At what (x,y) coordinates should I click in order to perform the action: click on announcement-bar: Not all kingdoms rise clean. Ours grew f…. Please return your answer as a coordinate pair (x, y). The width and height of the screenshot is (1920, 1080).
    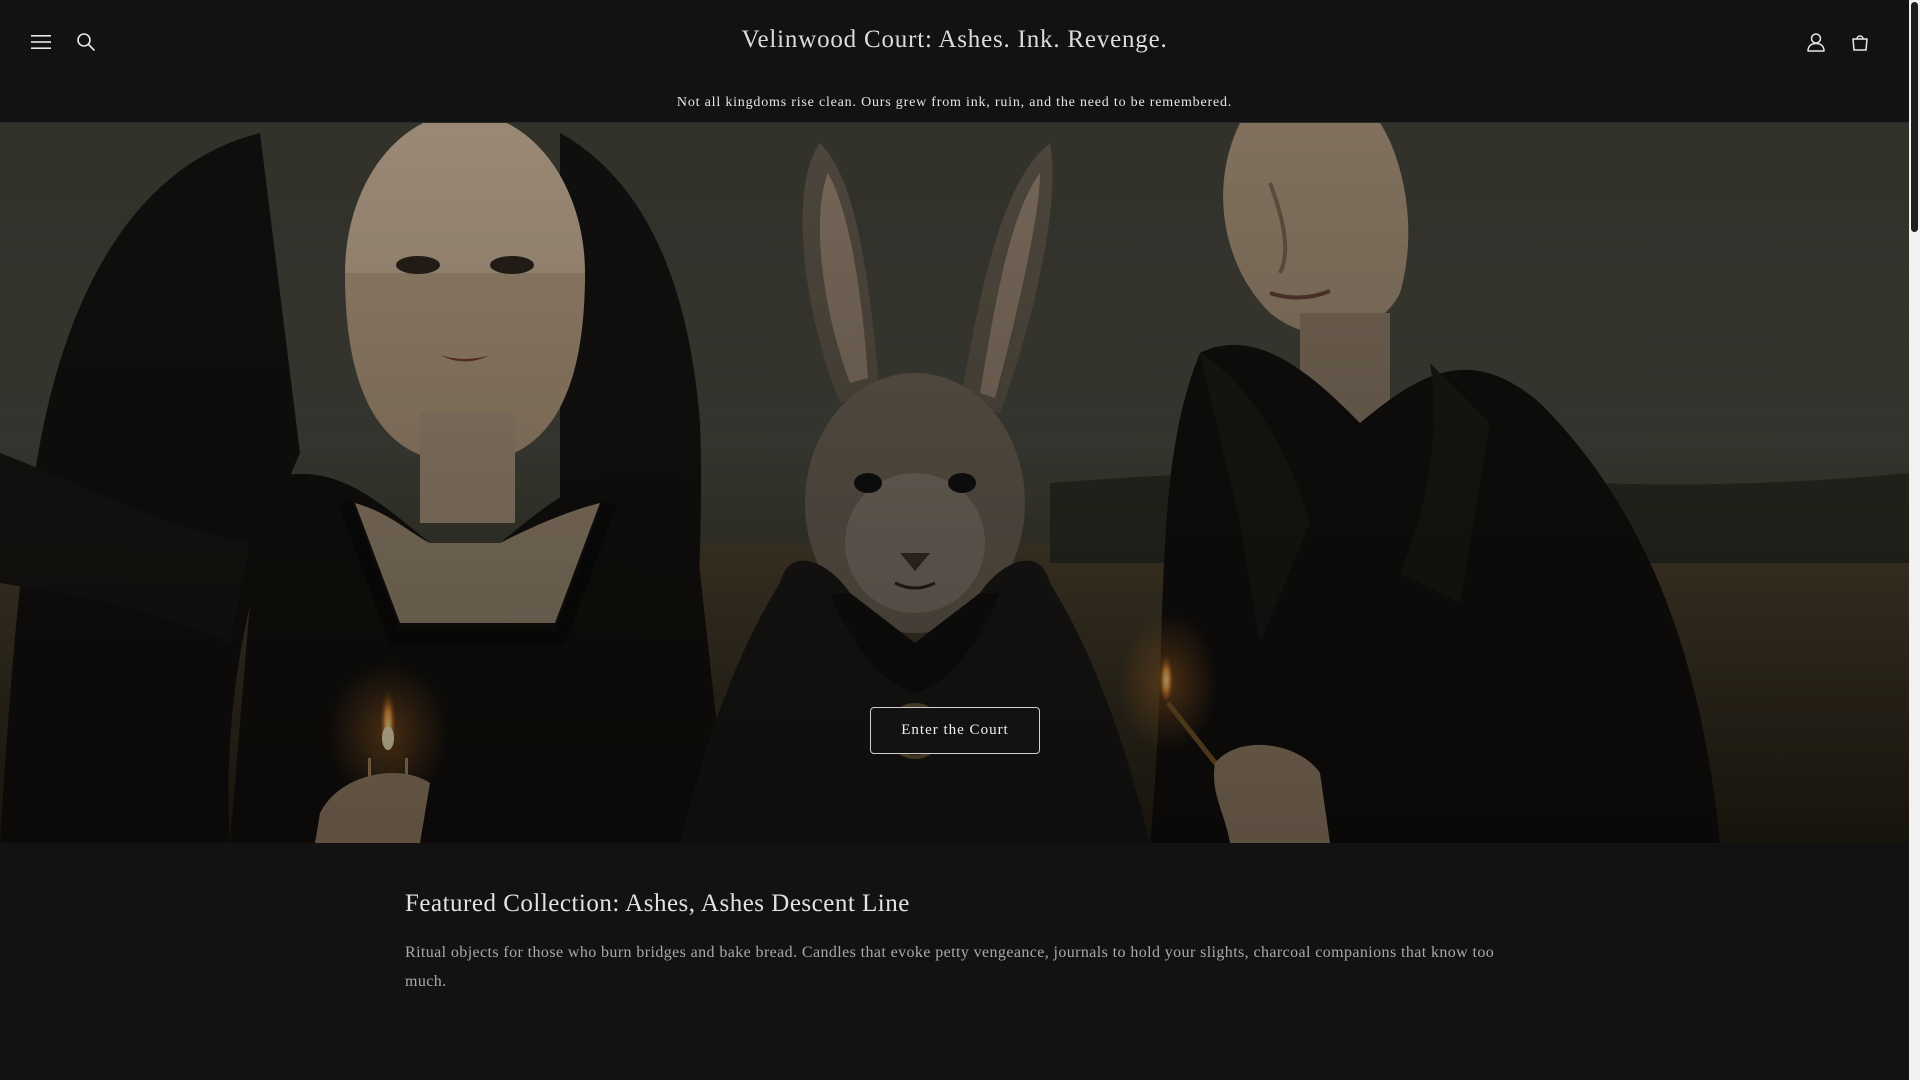
    Looking at the image, I should click on (954, 104).